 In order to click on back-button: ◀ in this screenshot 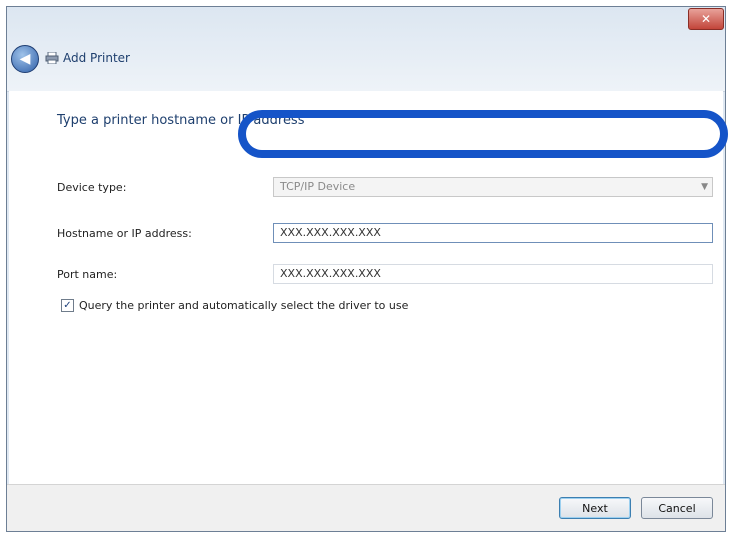, I will do `click(25, 59)`.